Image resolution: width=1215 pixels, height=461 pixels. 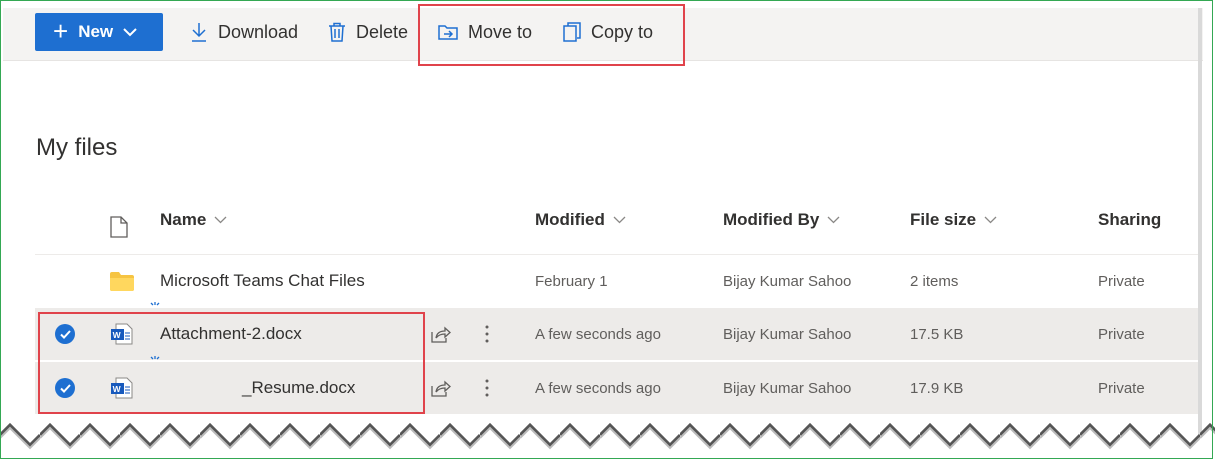 What do you see at coordinates (96, 31) in the screenshot?
I see `new-button-label: New` at bounding box center [96, 31].